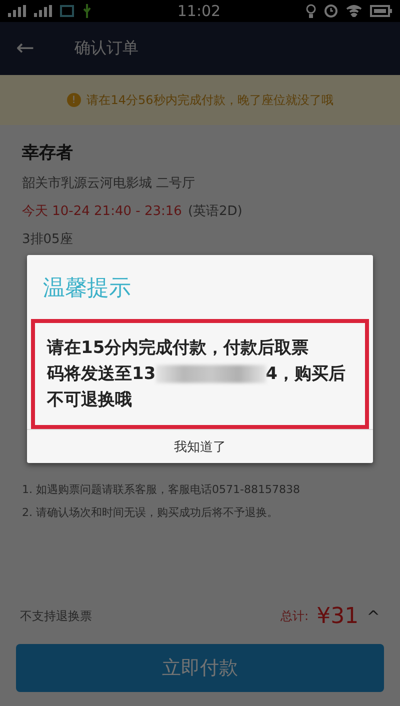 The image size is (400, 706). What do you see at coordinates (102, 211) in the screenshot?
I see `showtime: 今天 10-24 21:40 - 23:16` at bounding box center [102, 211].